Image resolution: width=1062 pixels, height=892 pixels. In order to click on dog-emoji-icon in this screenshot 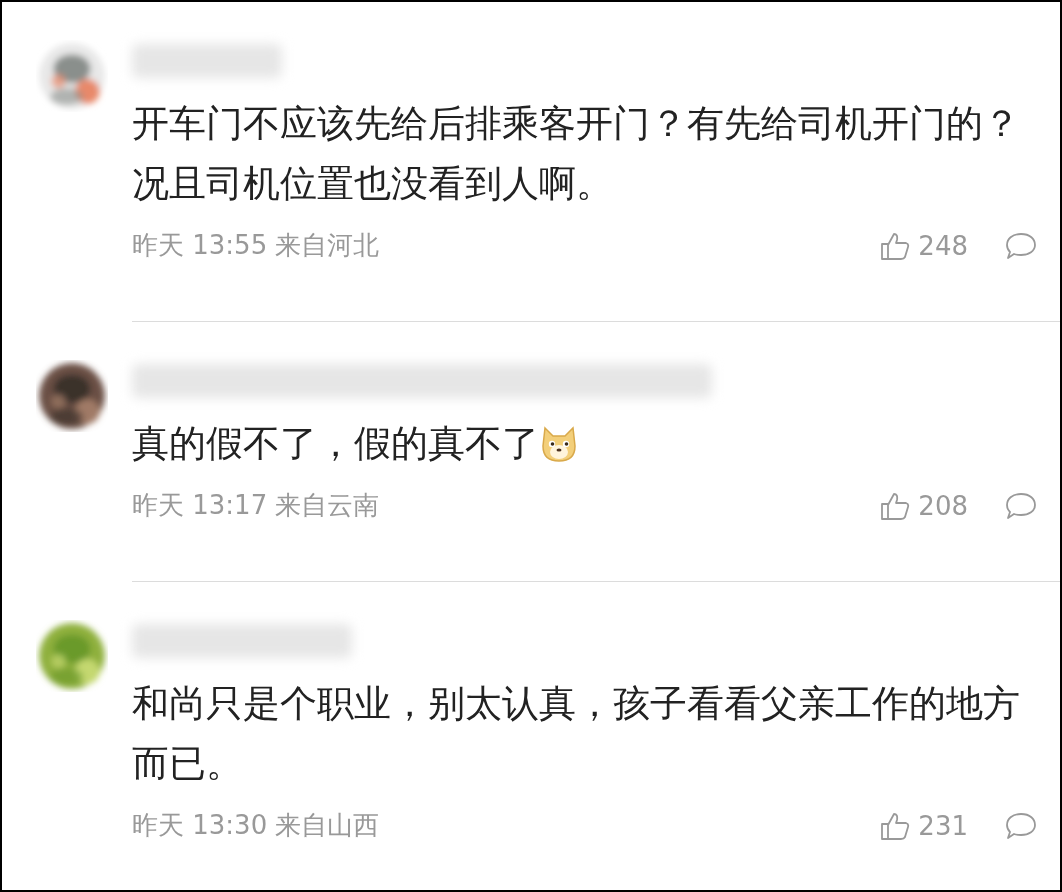, I will do `click(559, 444)`.